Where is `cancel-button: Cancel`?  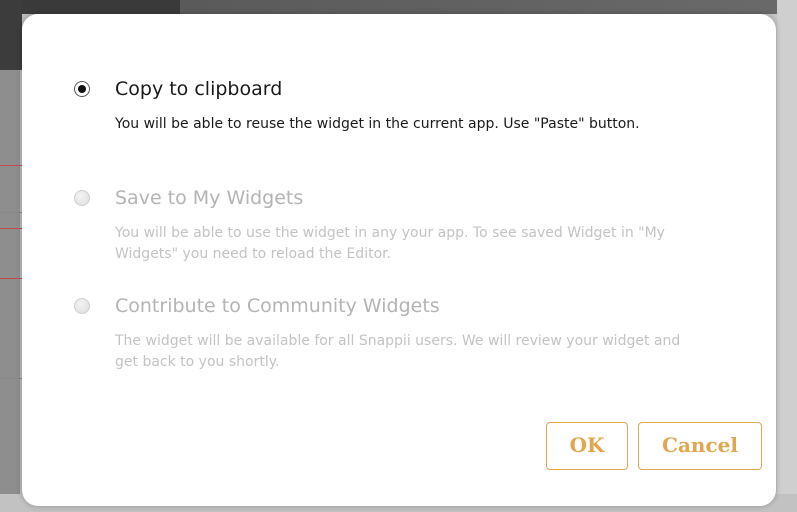 cancel-button: Cancel is located at coordinates (700, 446).